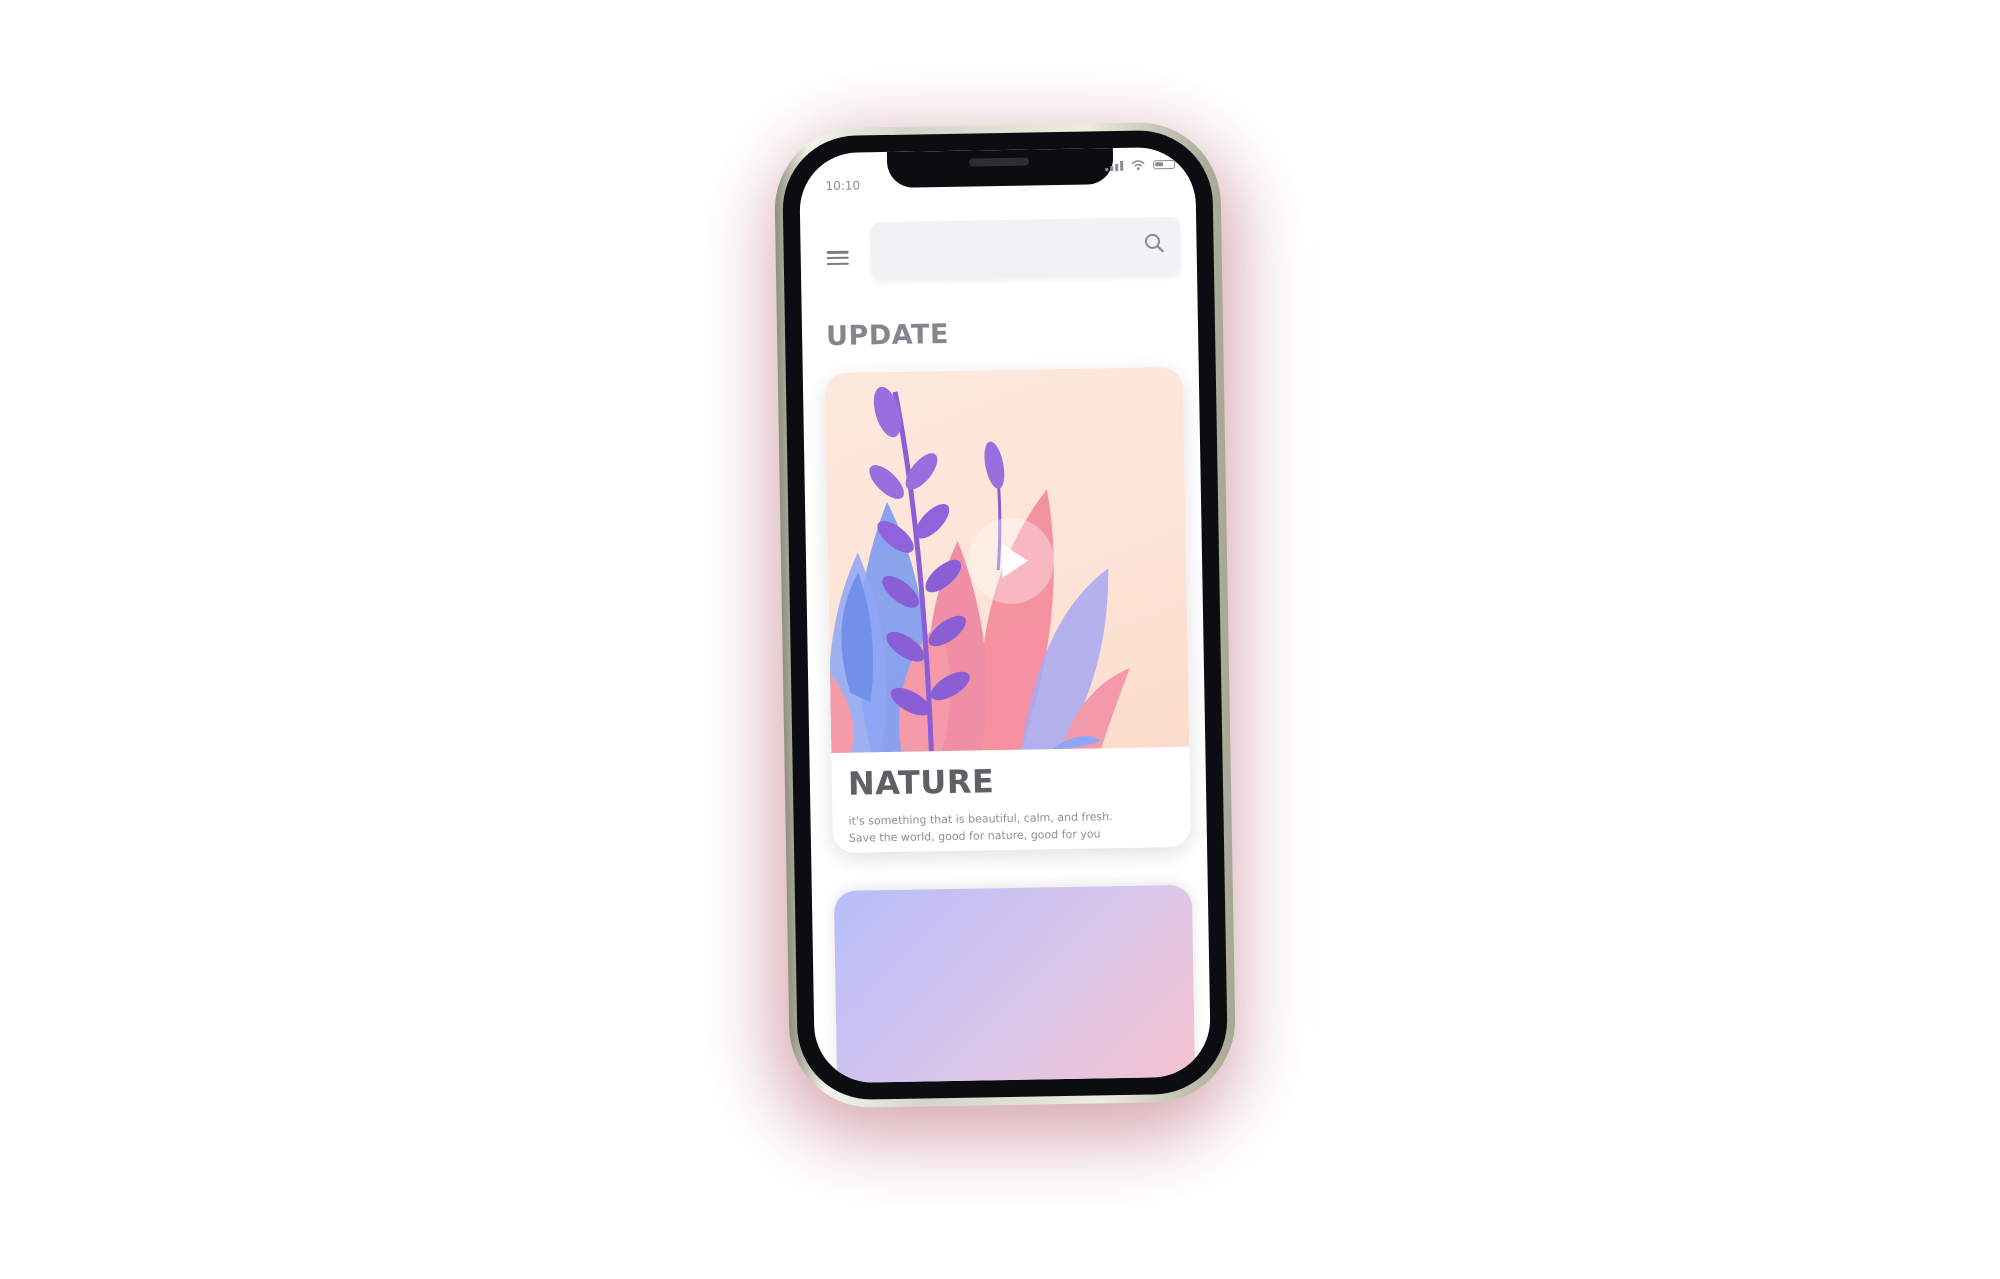 This screenshot has width=2000, height=1279. I want to click on status-icons, so click(1140, 165).